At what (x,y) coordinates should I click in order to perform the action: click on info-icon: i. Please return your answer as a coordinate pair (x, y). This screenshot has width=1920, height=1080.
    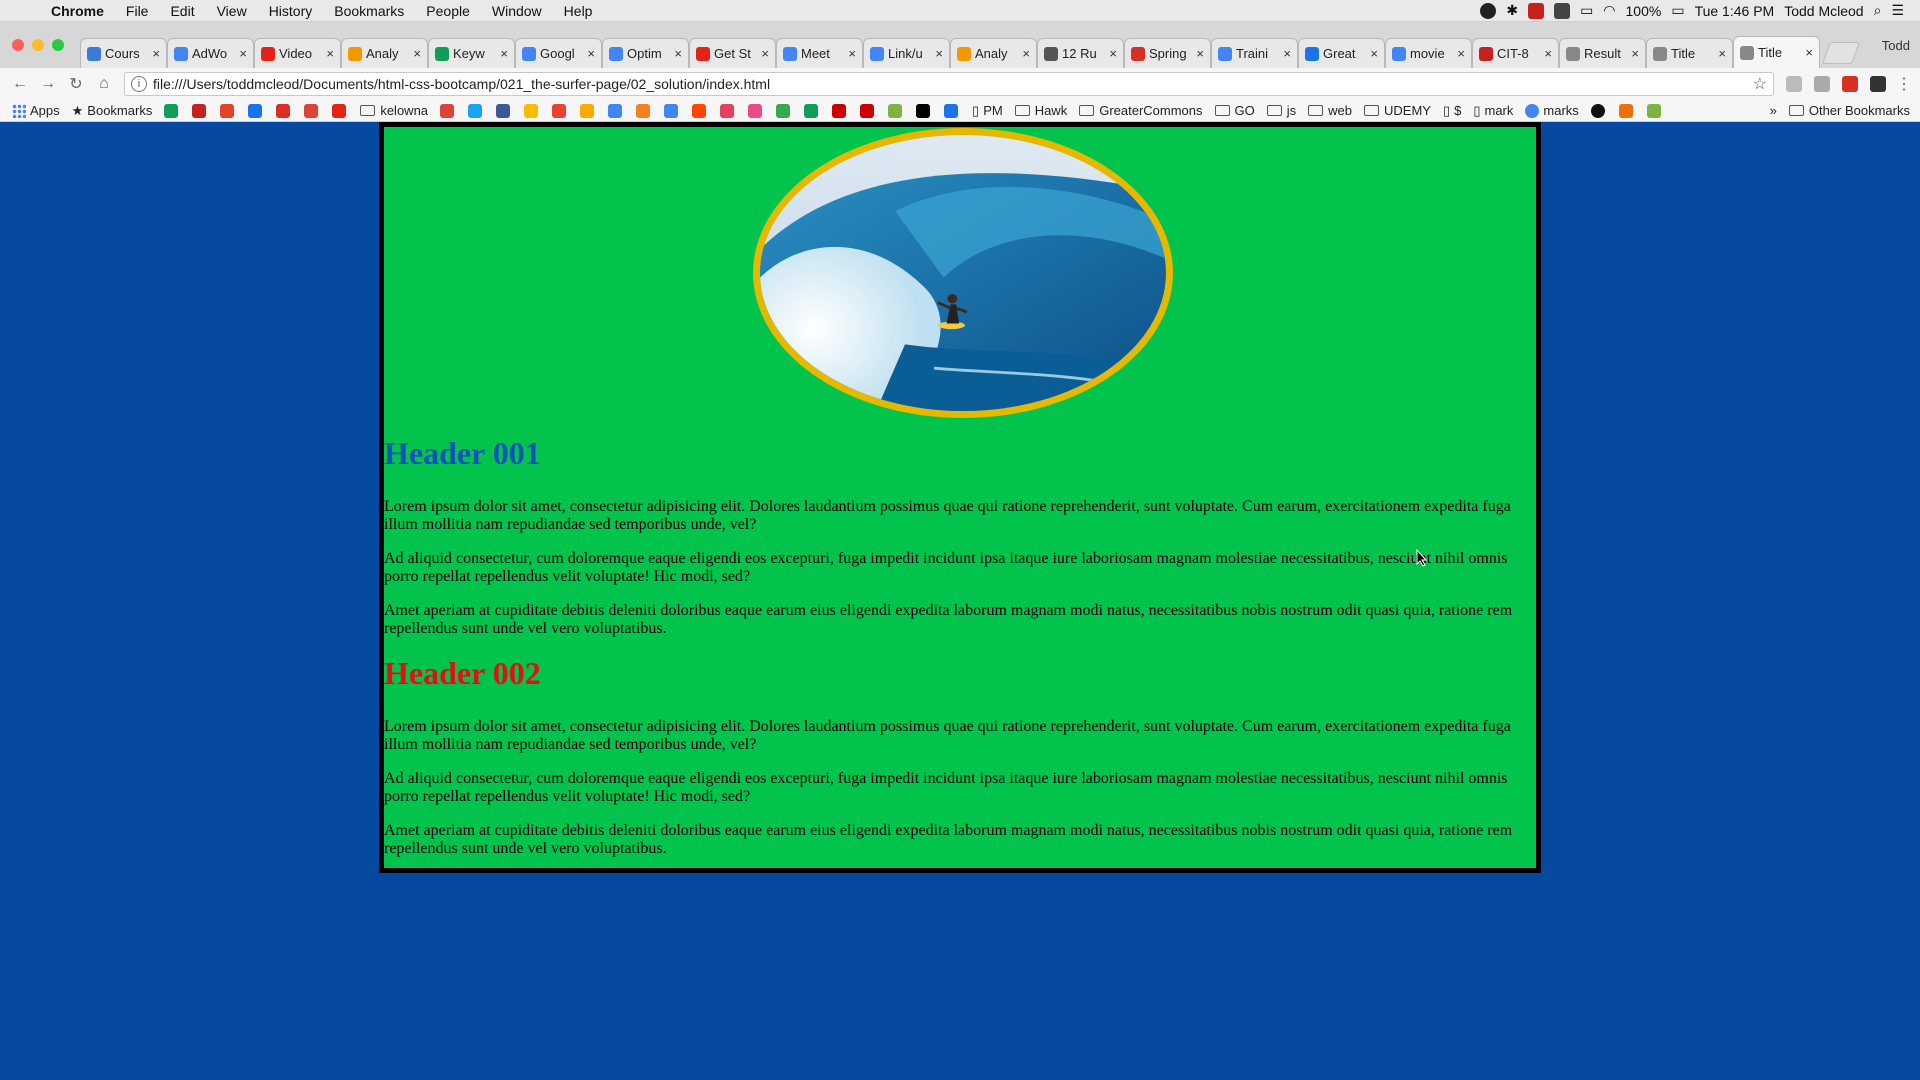
    Looking at the image, I should click on (139, 84).